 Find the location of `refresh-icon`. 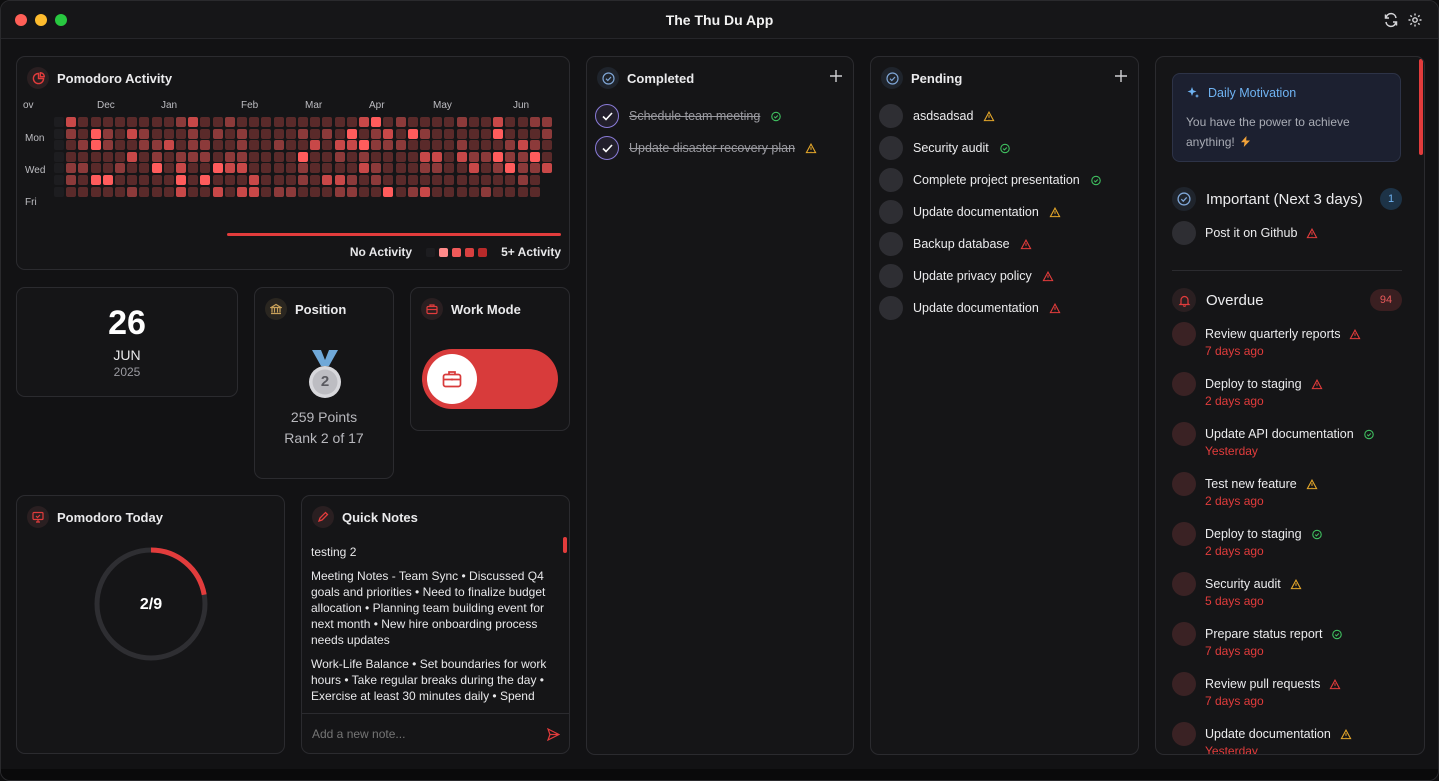

refresh-icon is located at coordinates (1391, 20).